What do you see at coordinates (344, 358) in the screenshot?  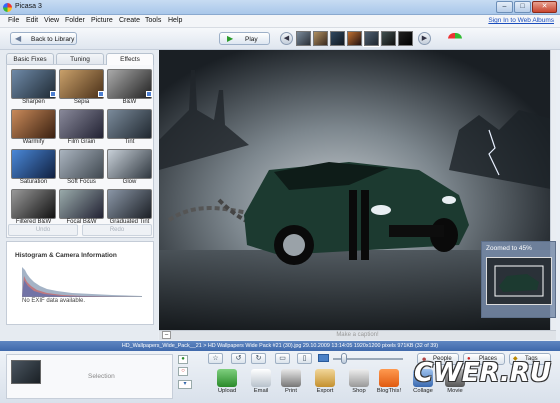 I see `zoom-slider-thumb` at bounding box center [344, 358].